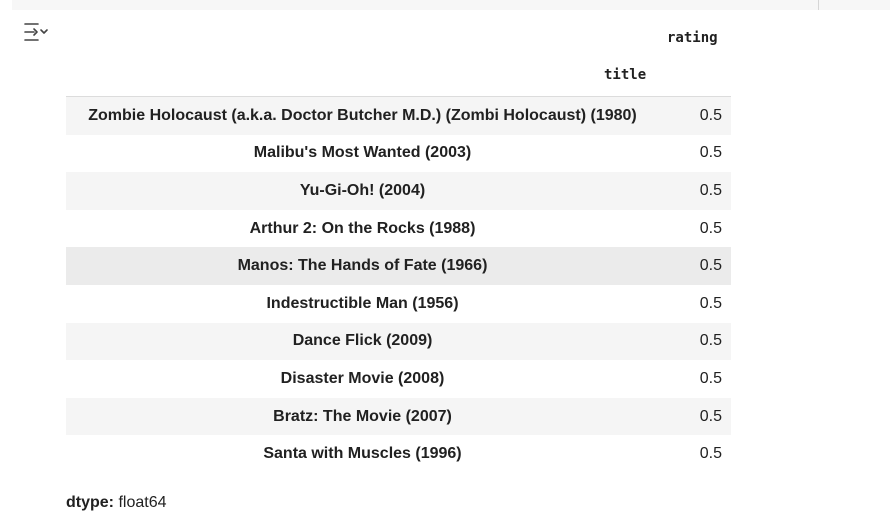  I want to click on row-title: Dance Flick (2009), so click(362, 341).